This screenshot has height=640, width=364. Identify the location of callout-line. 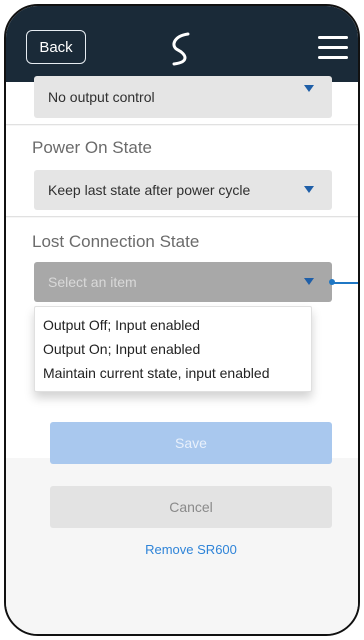
(345, 283).